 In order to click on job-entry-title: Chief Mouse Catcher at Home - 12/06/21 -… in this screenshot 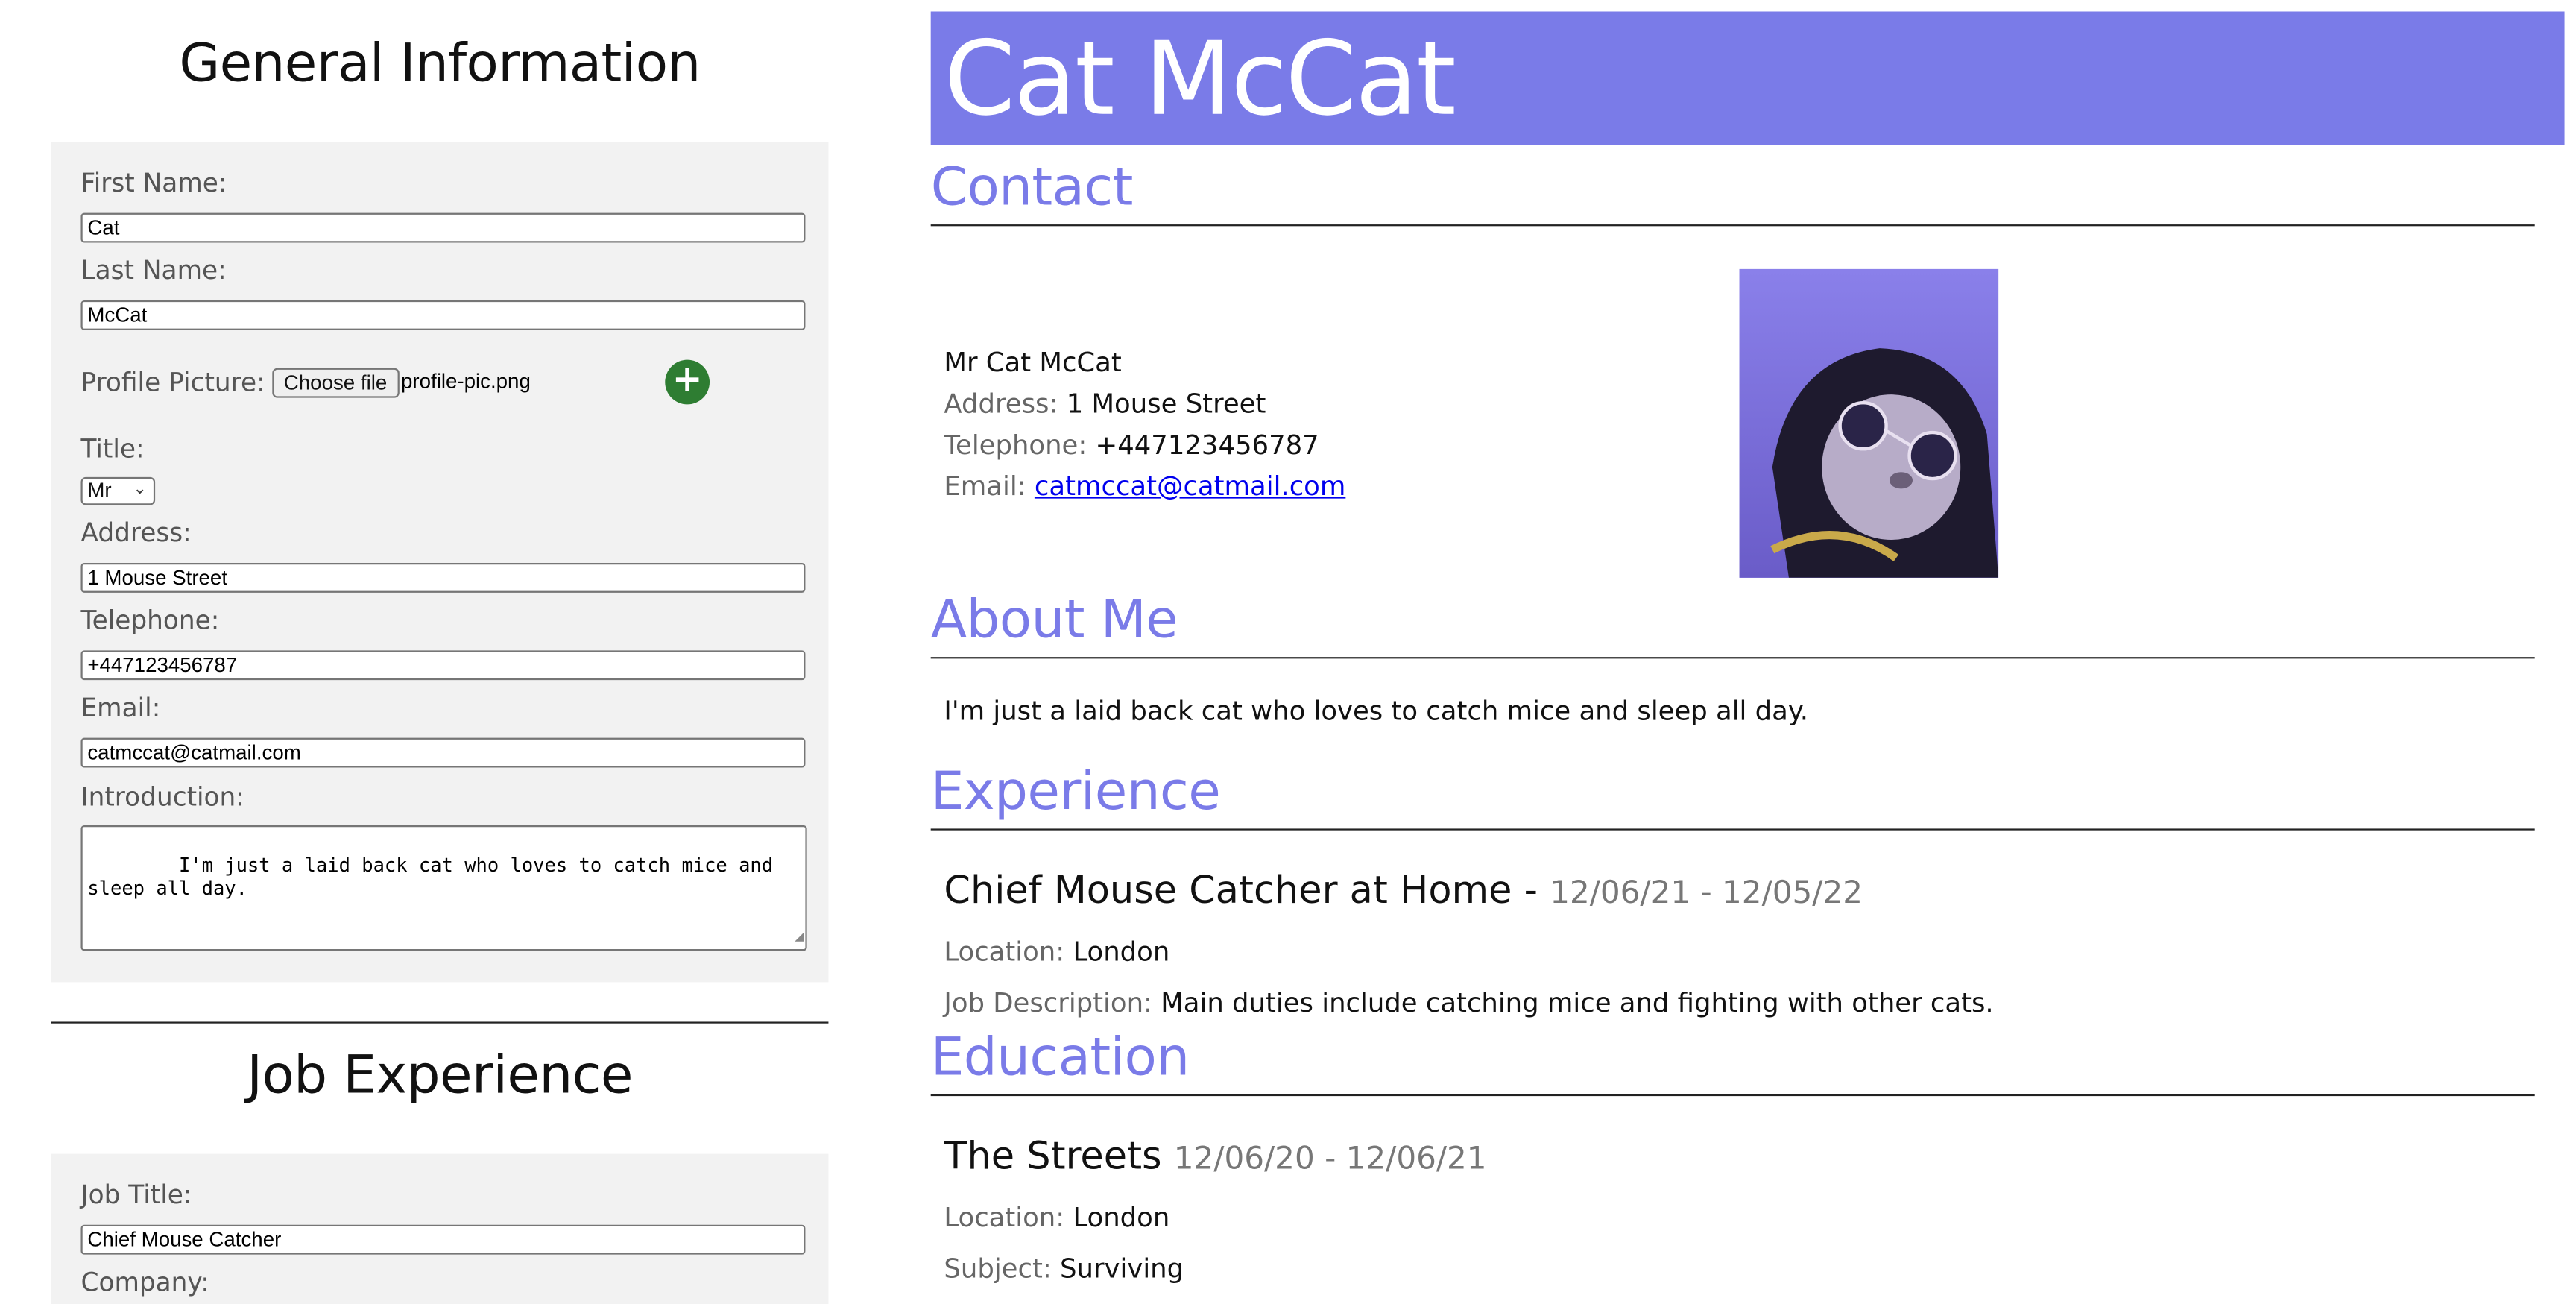, I will do `click(1403, 891)`.